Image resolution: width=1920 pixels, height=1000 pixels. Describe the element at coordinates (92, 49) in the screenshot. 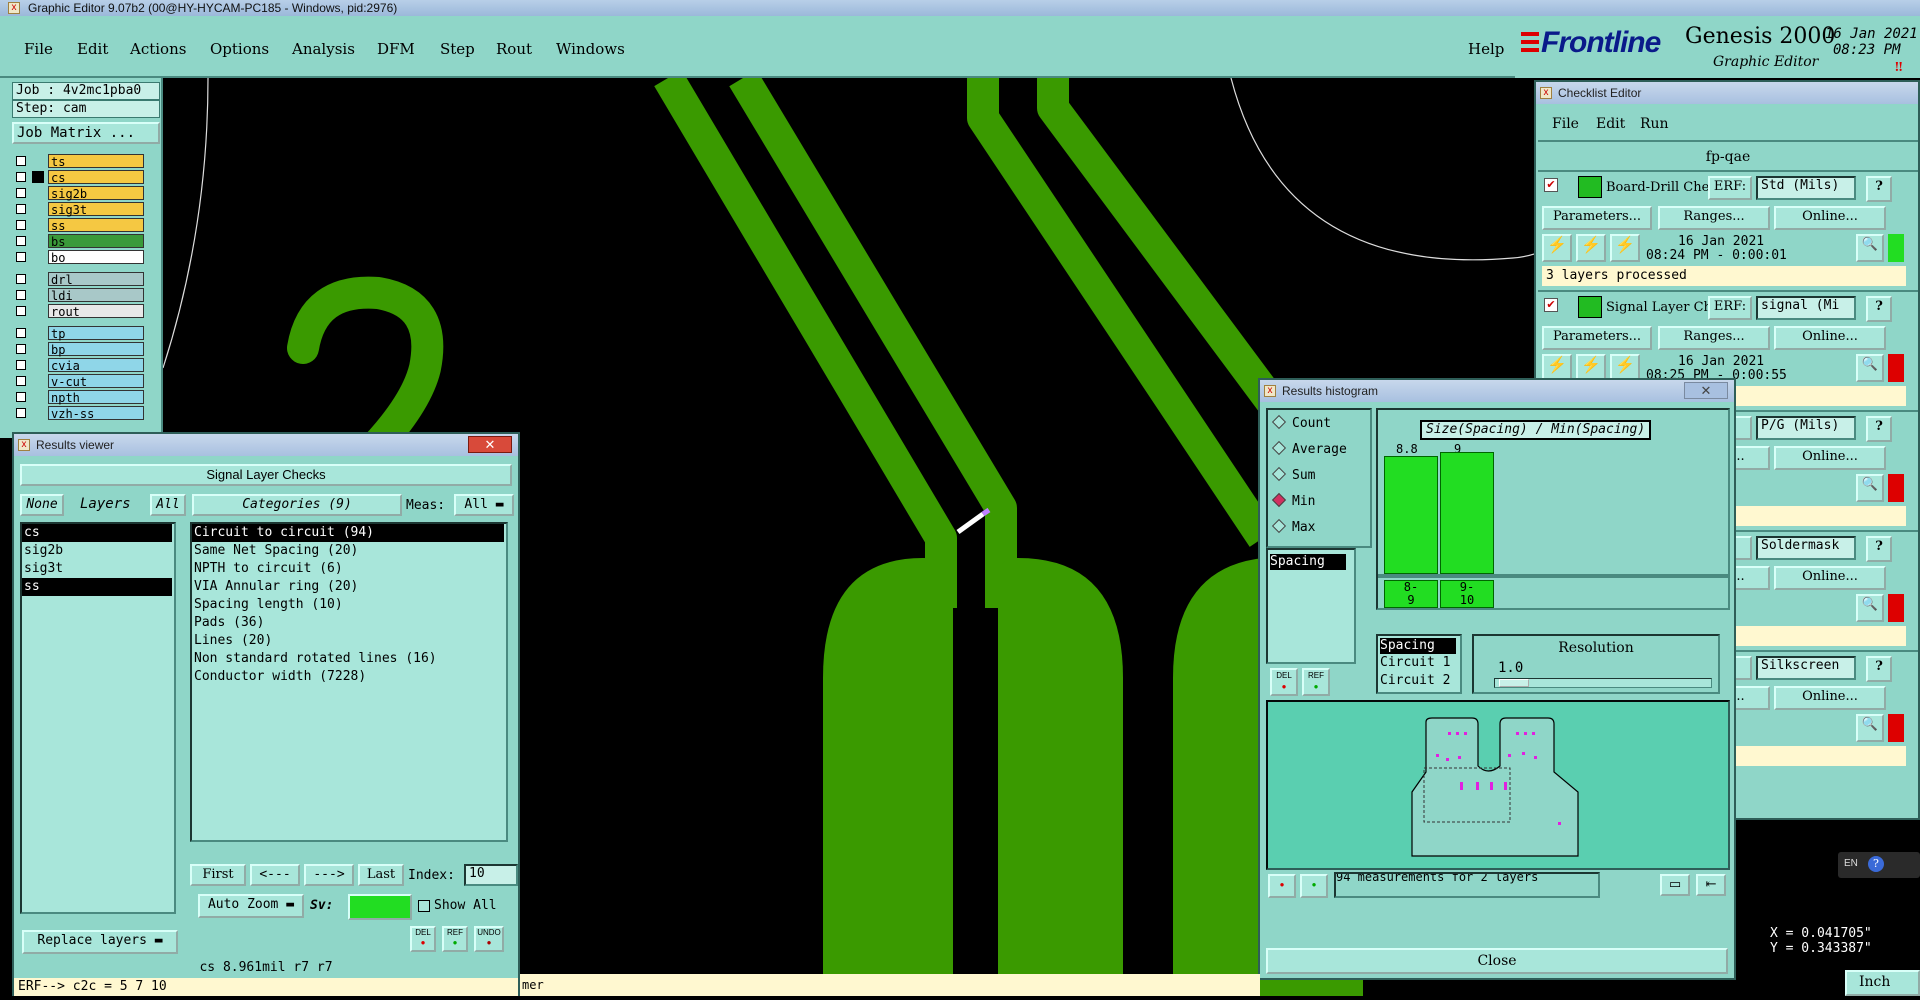

I see `menu-edit: Edit` at that location.